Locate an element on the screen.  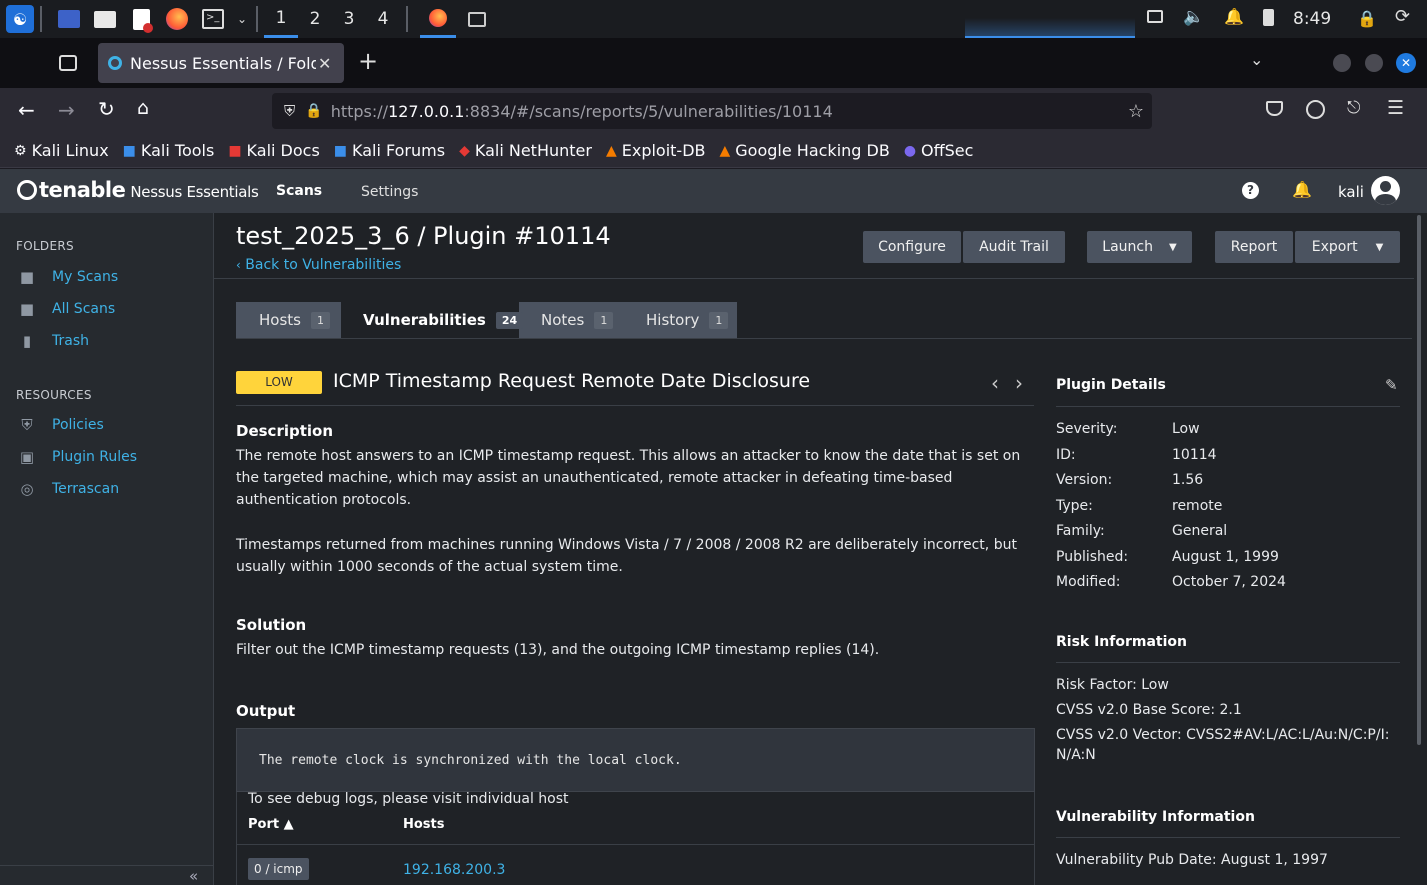
firefox-window-icon is located at coordinates (438, 19).